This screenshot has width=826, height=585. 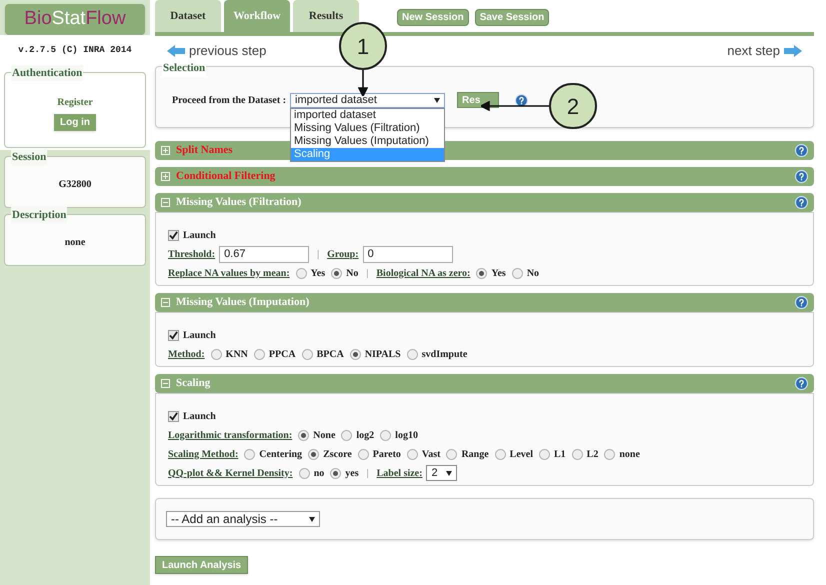 I want to click on radio-label: Level, so click(x=521, y=455).